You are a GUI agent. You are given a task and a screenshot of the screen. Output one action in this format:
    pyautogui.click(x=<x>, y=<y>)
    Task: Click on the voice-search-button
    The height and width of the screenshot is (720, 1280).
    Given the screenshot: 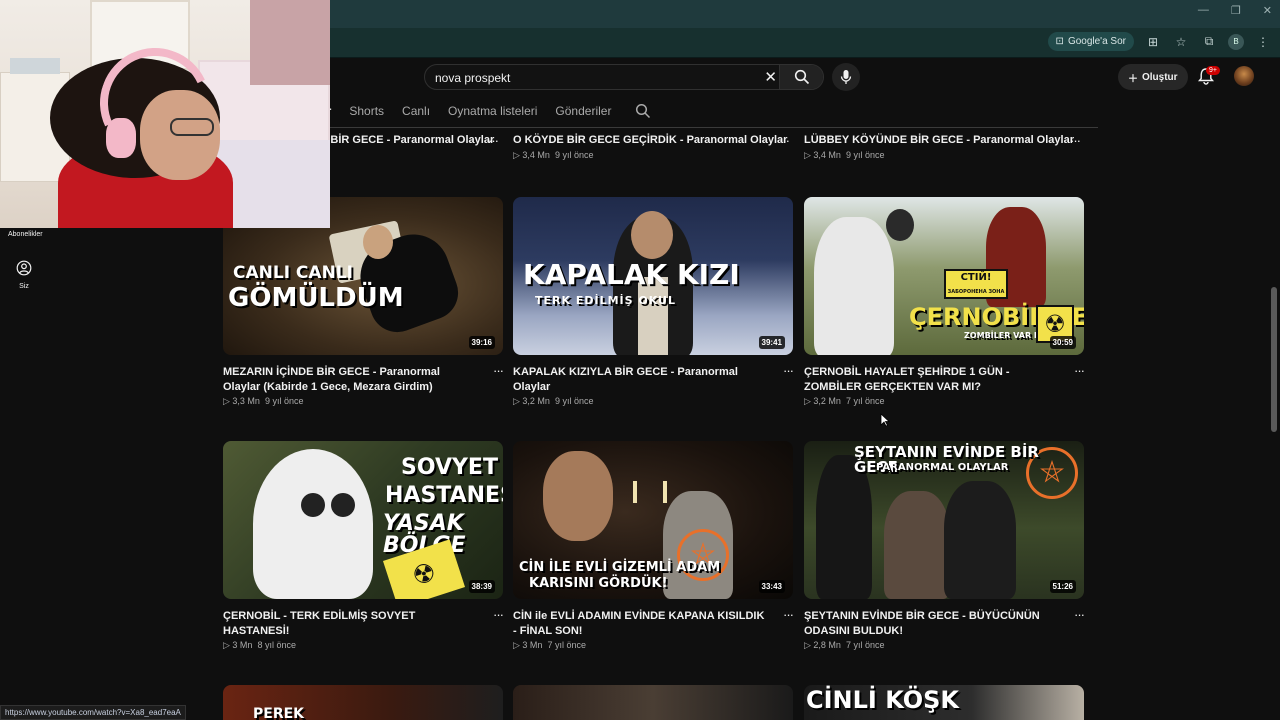 What is the action you would take?
    pyautogui.click(x=846, y=77)
    